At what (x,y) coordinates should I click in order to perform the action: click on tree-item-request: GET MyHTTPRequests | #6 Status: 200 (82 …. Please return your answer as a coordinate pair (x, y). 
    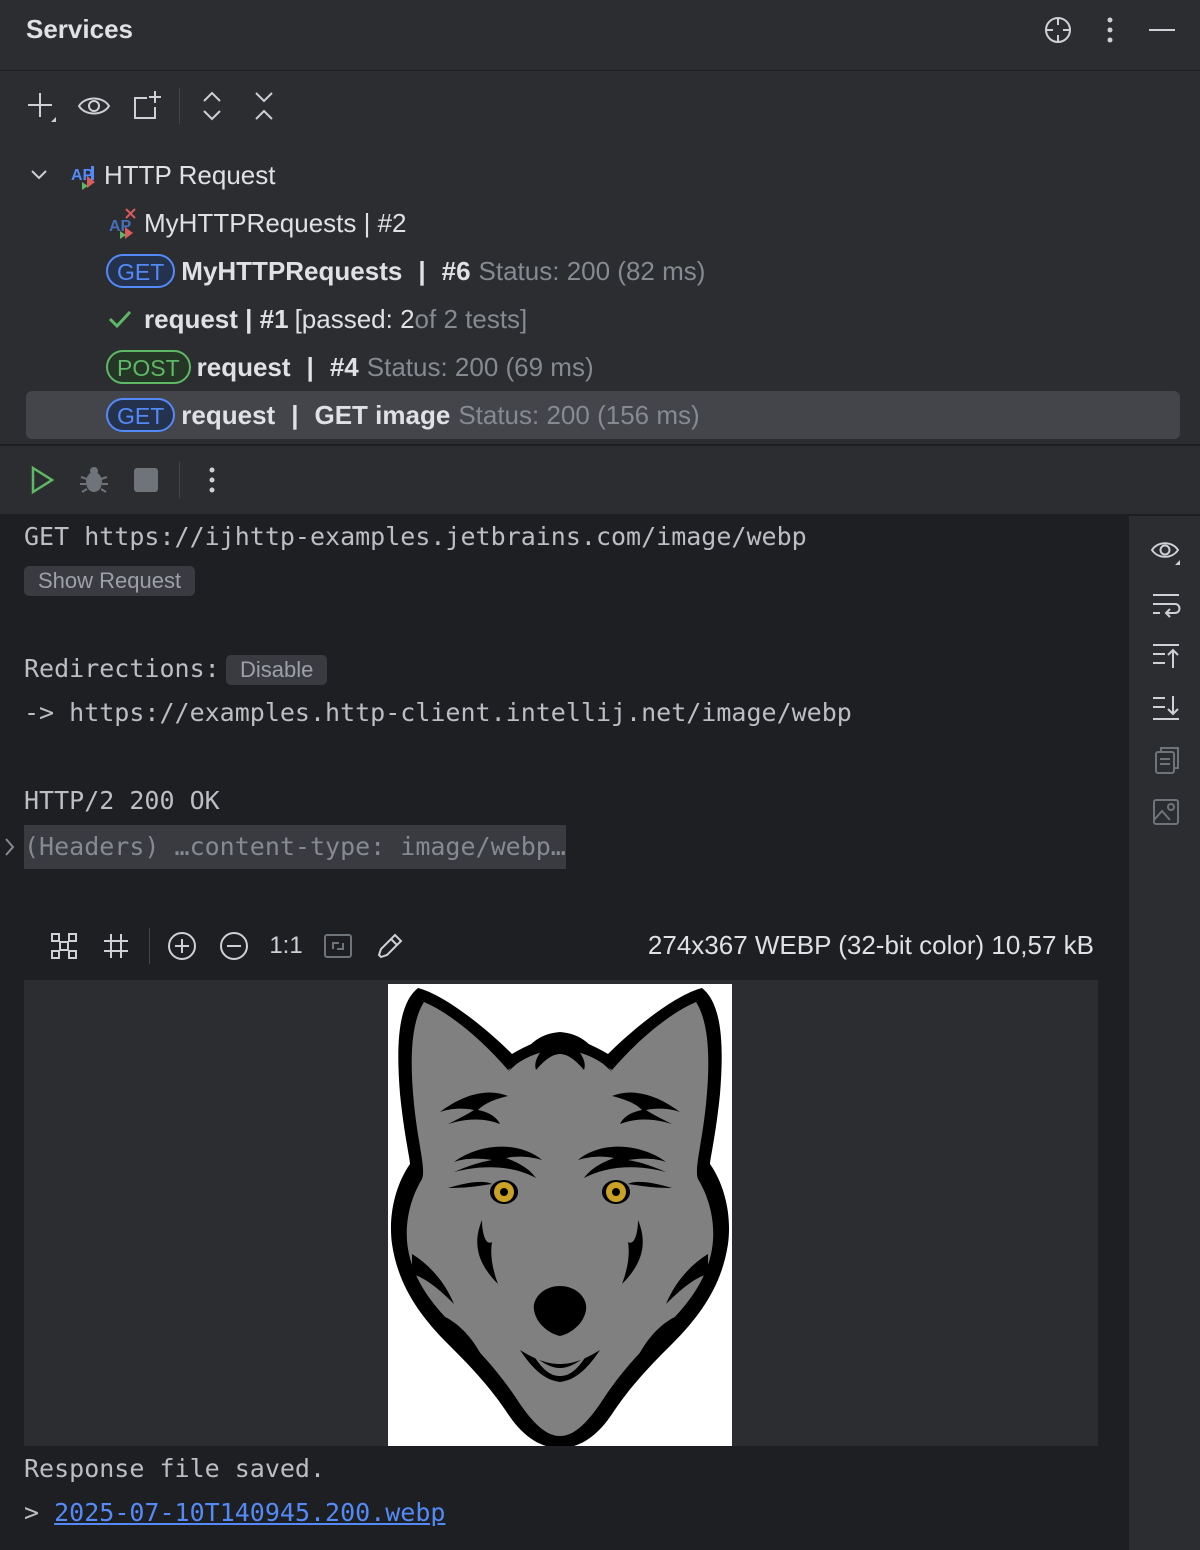
    Looking at the image, I should click on (603, 271).